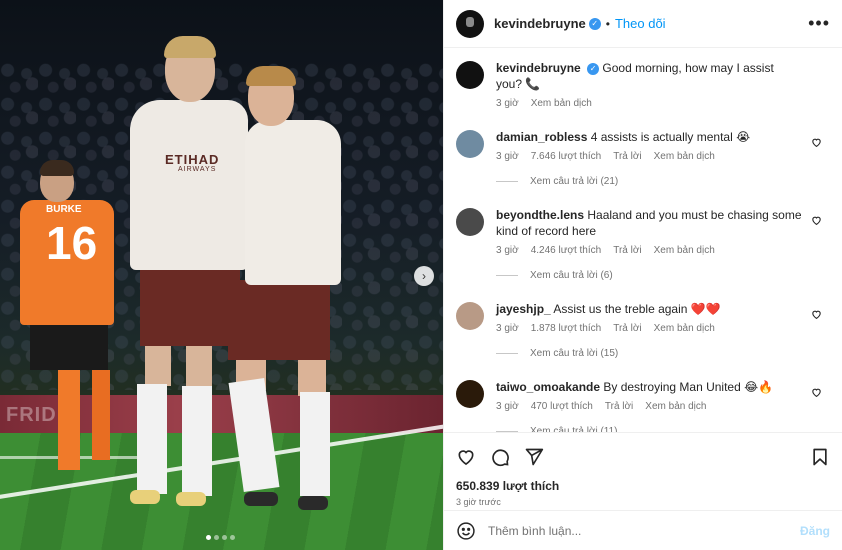 The image size is (842, 550). I want to click on comment-username: damian_robless, so click(541, 137).